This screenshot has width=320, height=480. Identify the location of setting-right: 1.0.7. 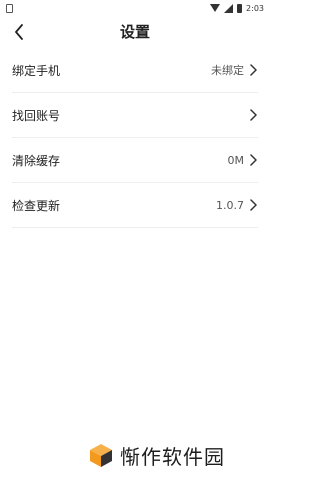
(237, 205).